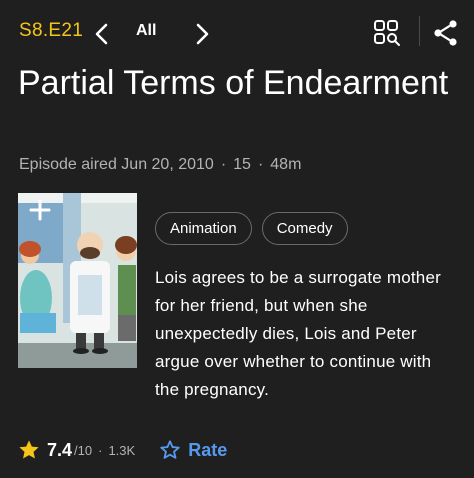 The height and width of the screenshot is (478, 474). I want to click on chevron-right-icon, so click(202, 34).